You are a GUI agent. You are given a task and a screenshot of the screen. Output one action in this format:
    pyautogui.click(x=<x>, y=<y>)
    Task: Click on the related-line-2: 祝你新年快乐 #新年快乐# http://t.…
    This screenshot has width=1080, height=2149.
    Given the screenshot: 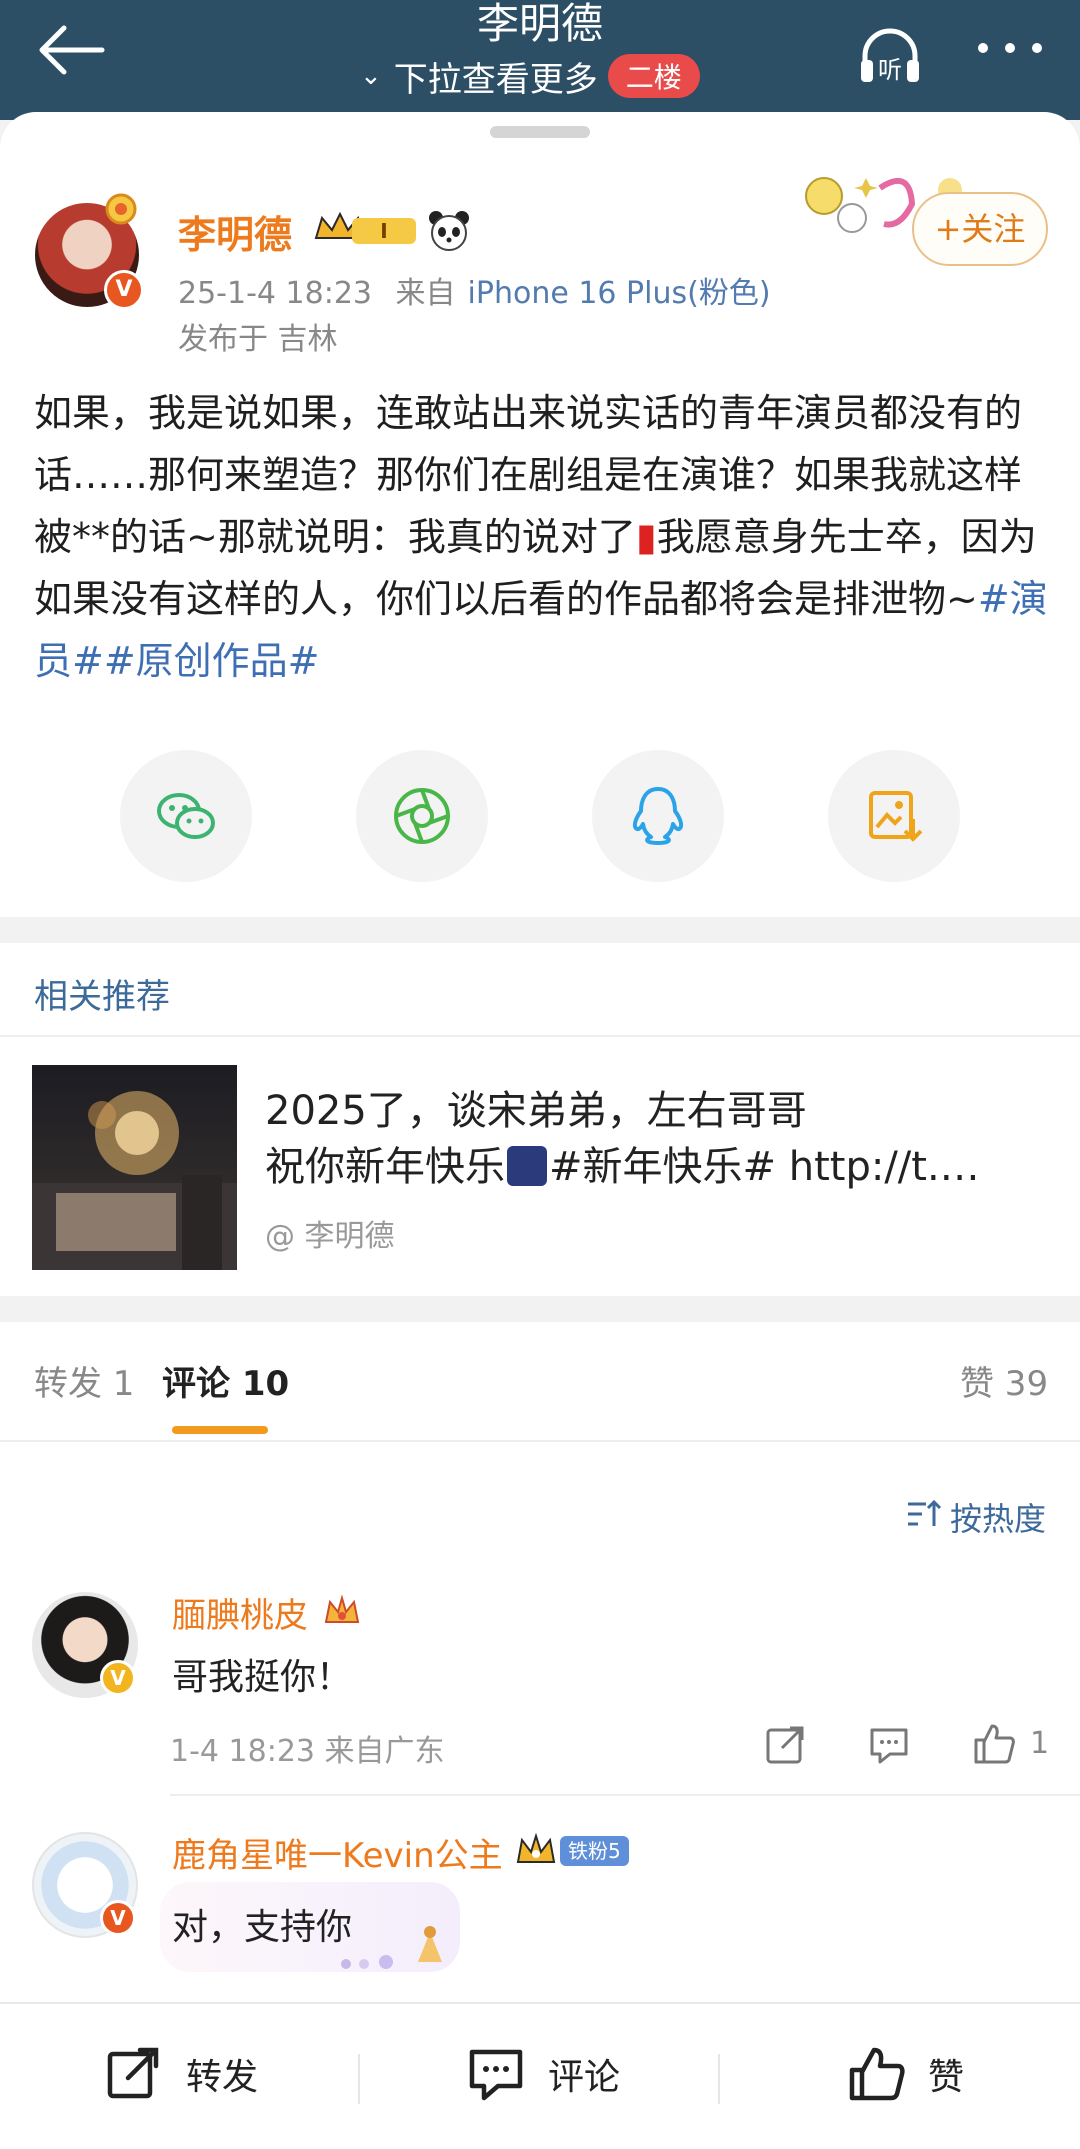 What is the action you would take?
    pyautogui.click(x=655, y=1167)
    